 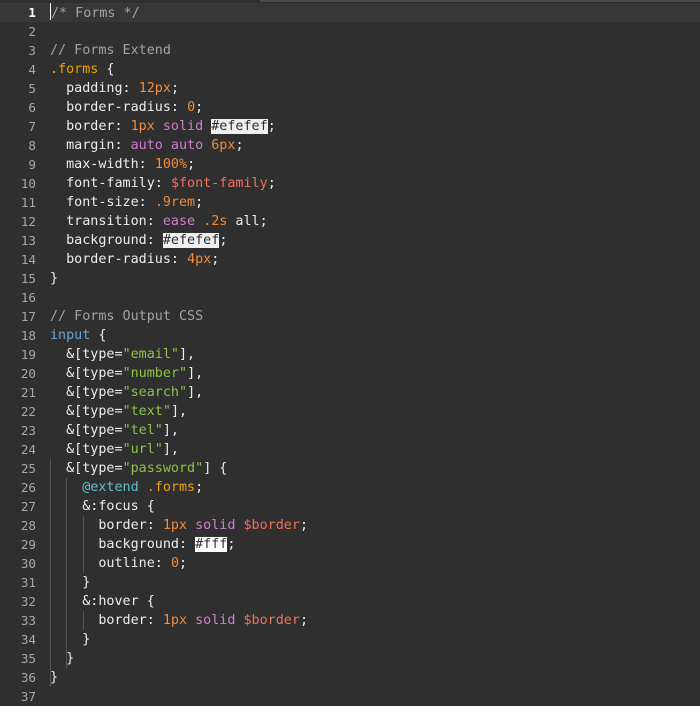 I want to click on code-token-comment: /* Forms */, so click(x=95, y=13).